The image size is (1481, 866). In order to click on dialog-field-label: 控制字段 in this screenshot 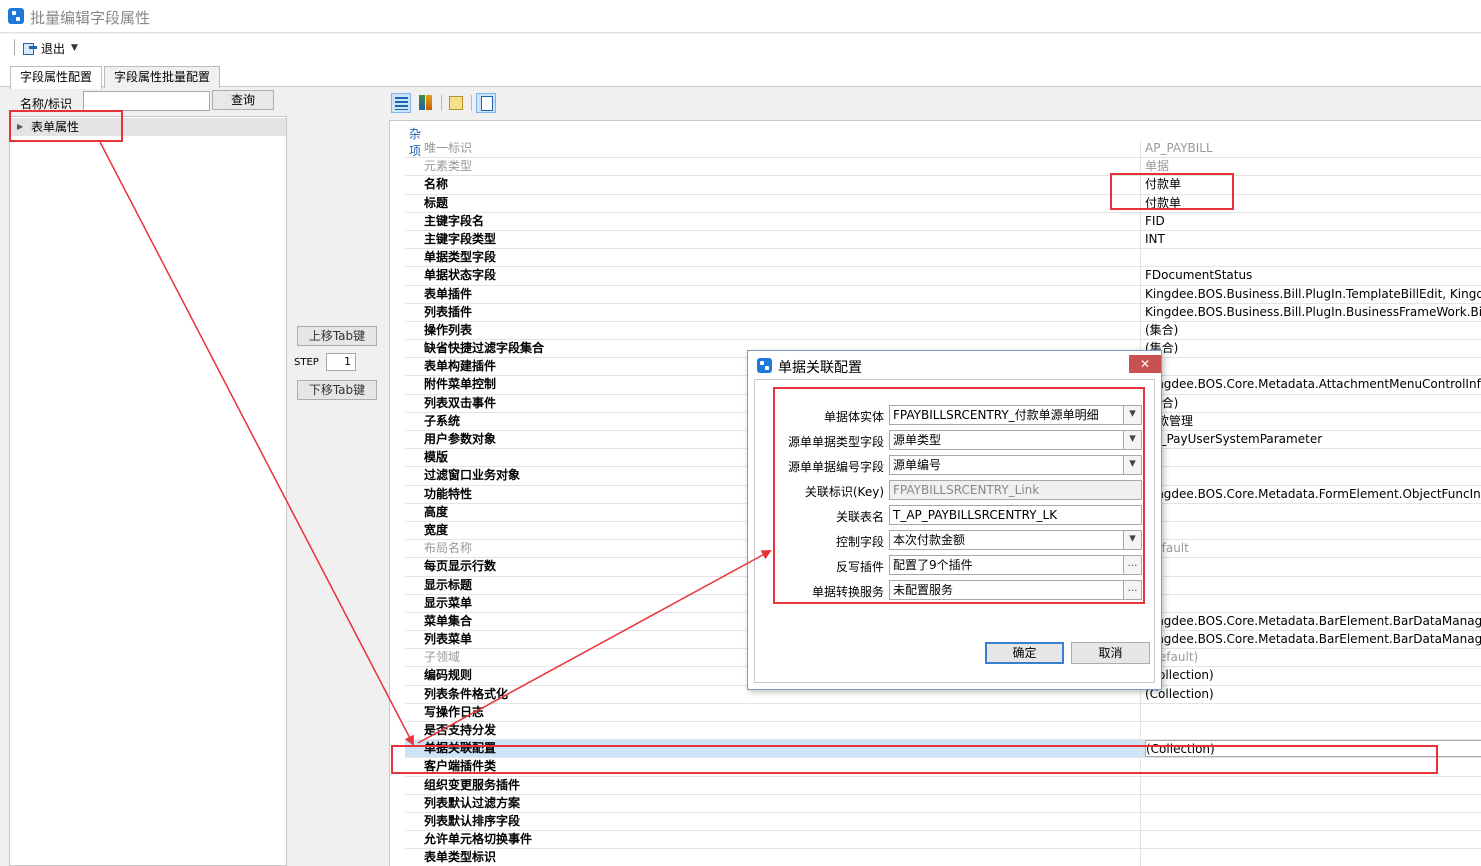, I will do `click(859, 542)`.